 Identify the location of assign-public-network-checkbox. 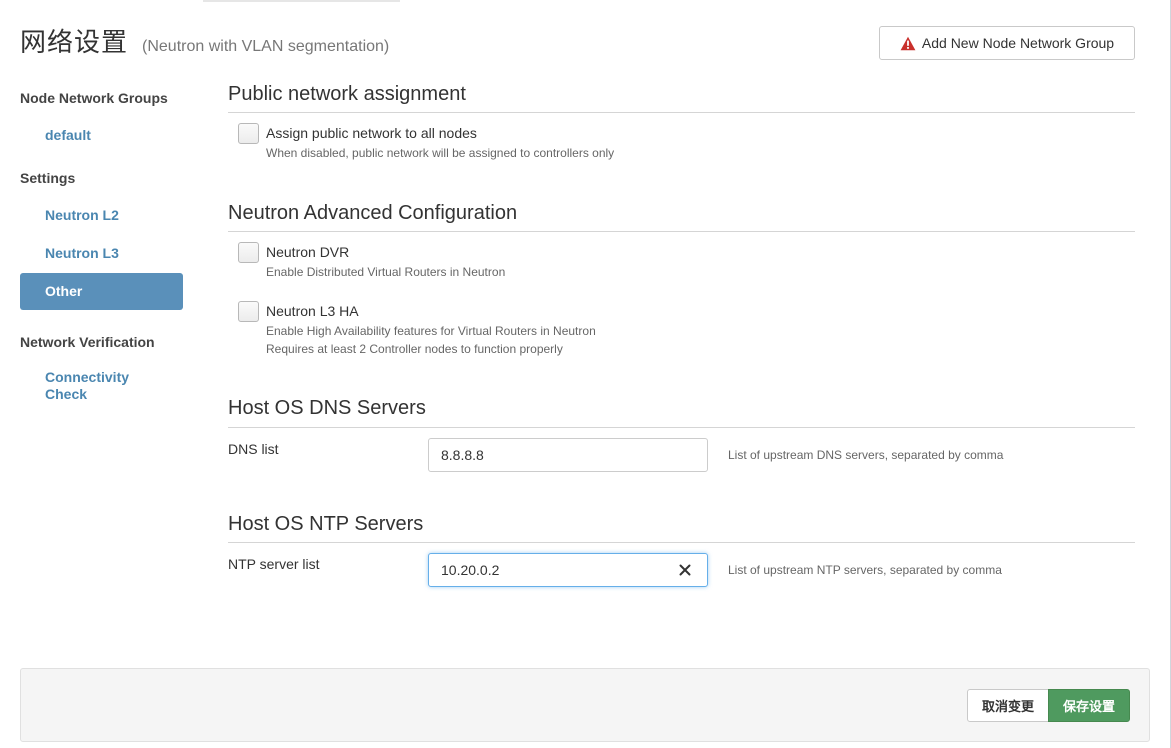
(248, 133).